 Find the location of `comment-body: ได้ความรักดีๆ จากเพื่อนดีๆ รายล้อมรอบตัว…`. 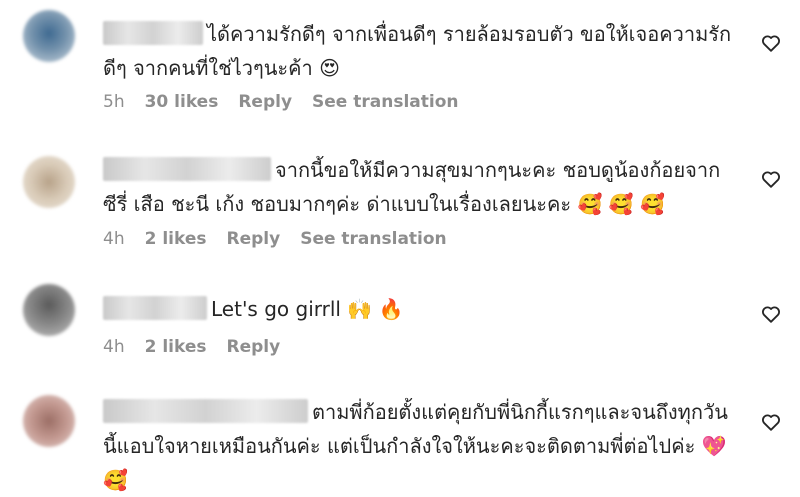

comment-body: ได้ความรักดีๆ จากเพื่อนดีๆ รายล้อมรอบตัว… is located at coordinates (418, 51).